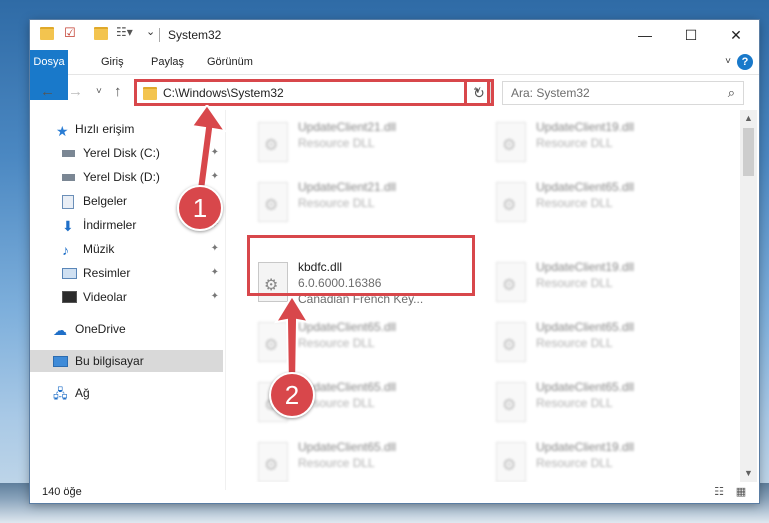  What do you see at coordinates (126, 249) in the screenshot?
I see `sidebar-item-music: ♪ Müzik ✦` at bounding box center [126, 249].